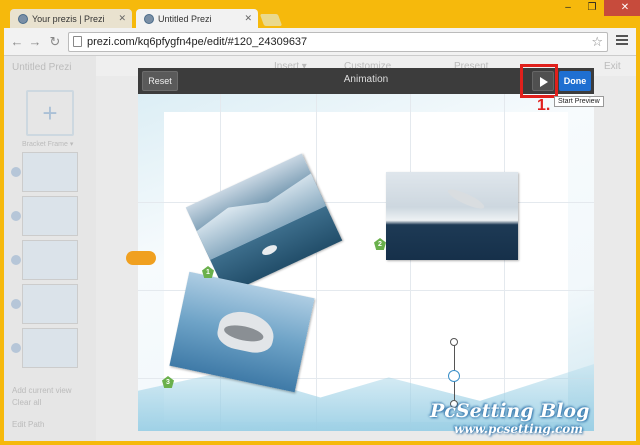 This screenshot has height=445, width=640. What do you see at coordinates (28, 424) in the screenshot?
I see `edit-path-button: Edit Path` at bounding box center [28, 424].